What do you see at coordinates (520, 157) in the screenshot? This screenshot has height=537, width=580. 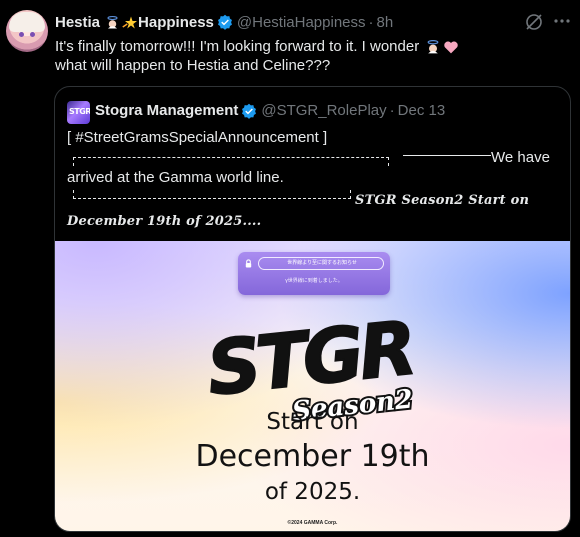 I see `quote-line2a: We have` at bounding box center [520, 157].